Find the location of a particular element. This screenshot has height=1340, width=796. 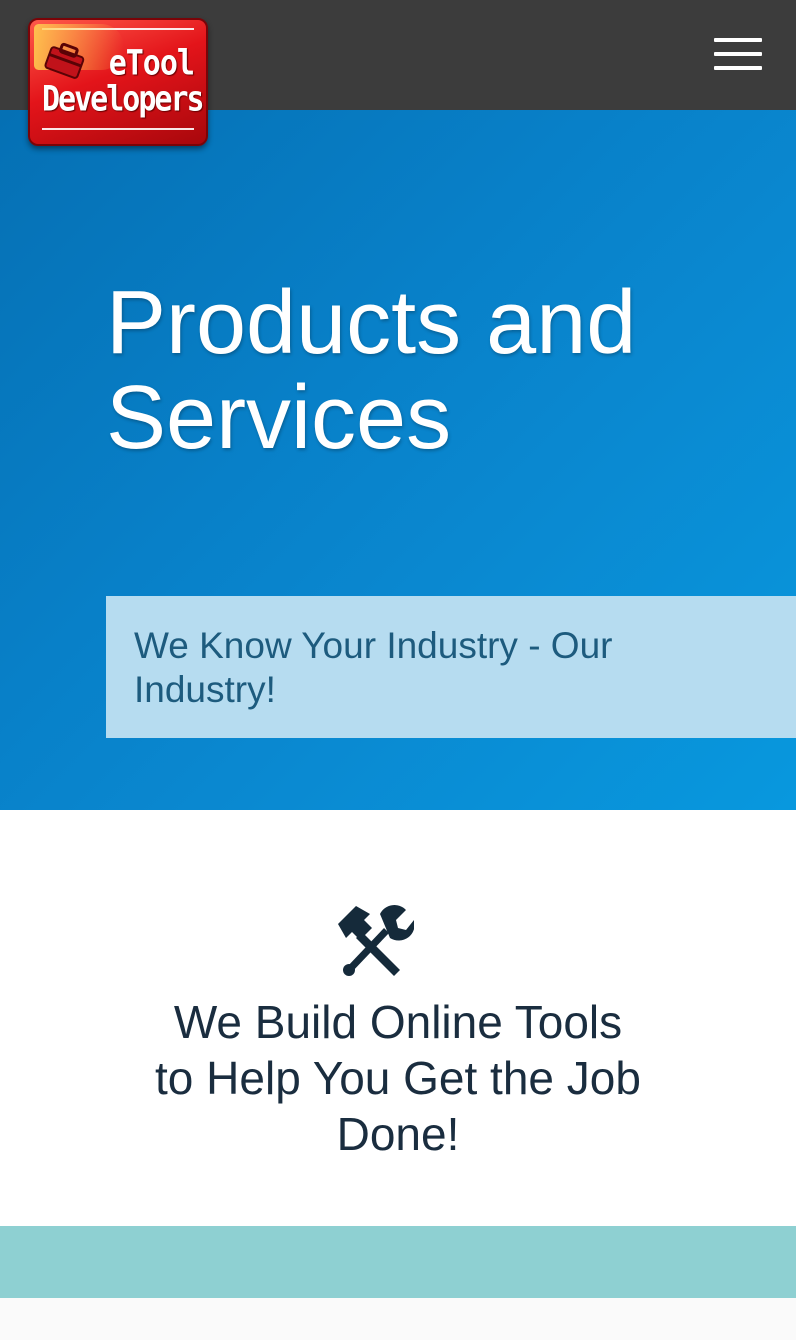

toolbox-icon is located at coordinates (64, 60).